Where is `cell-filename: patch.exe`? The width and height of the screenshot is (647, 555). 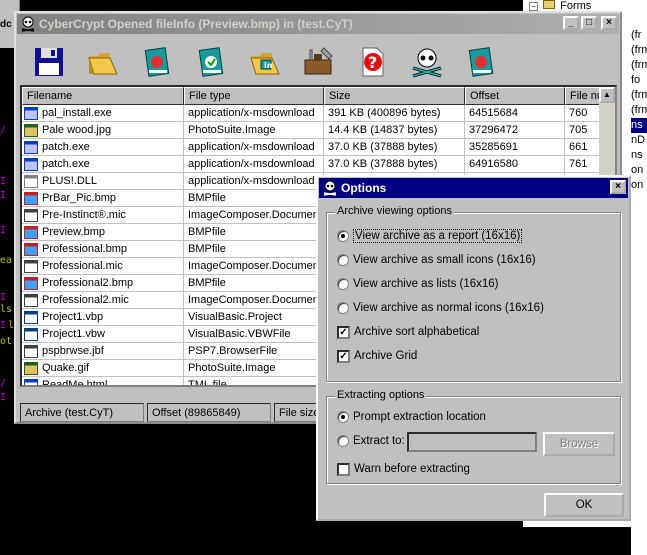
cell-filename: patch.exe is located at coordinates (103, 147).